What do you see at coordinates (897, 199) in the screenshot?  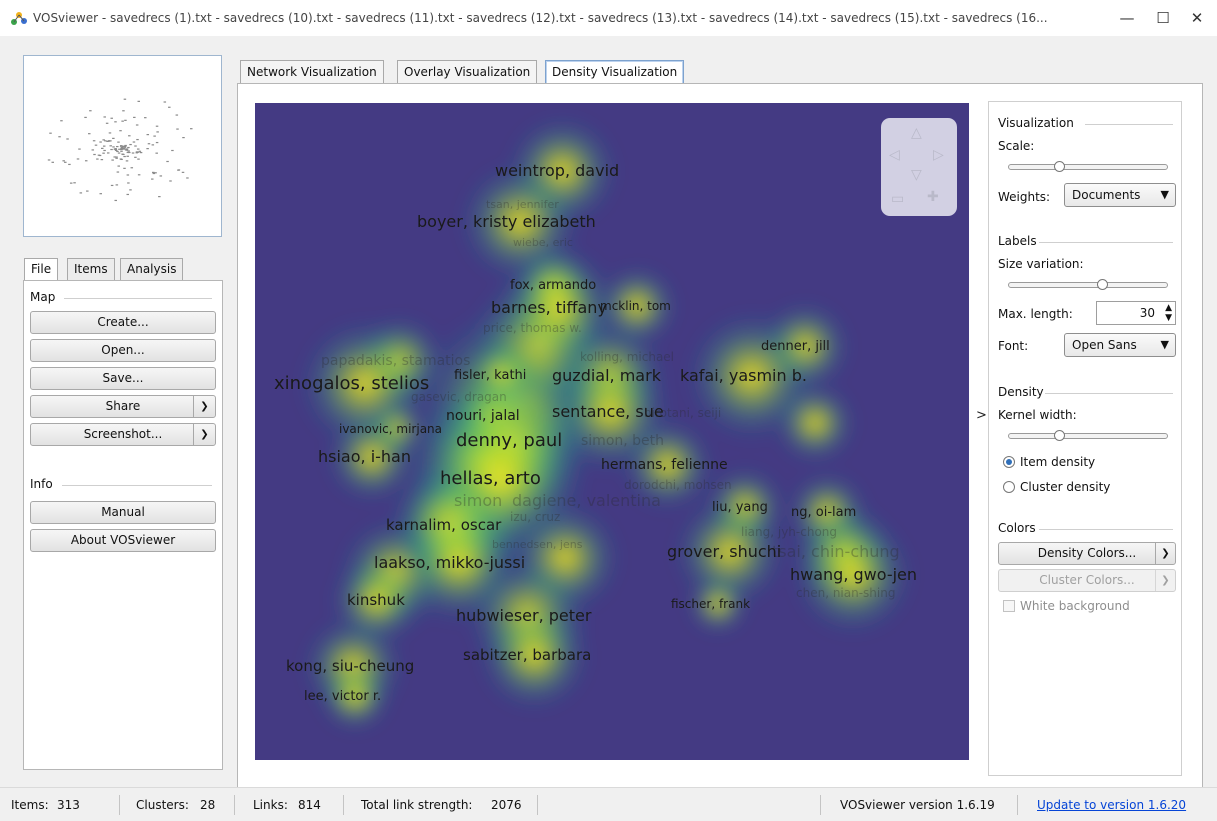 I see `zoom-out-icon: ▭` at bounding box center [897, 199].